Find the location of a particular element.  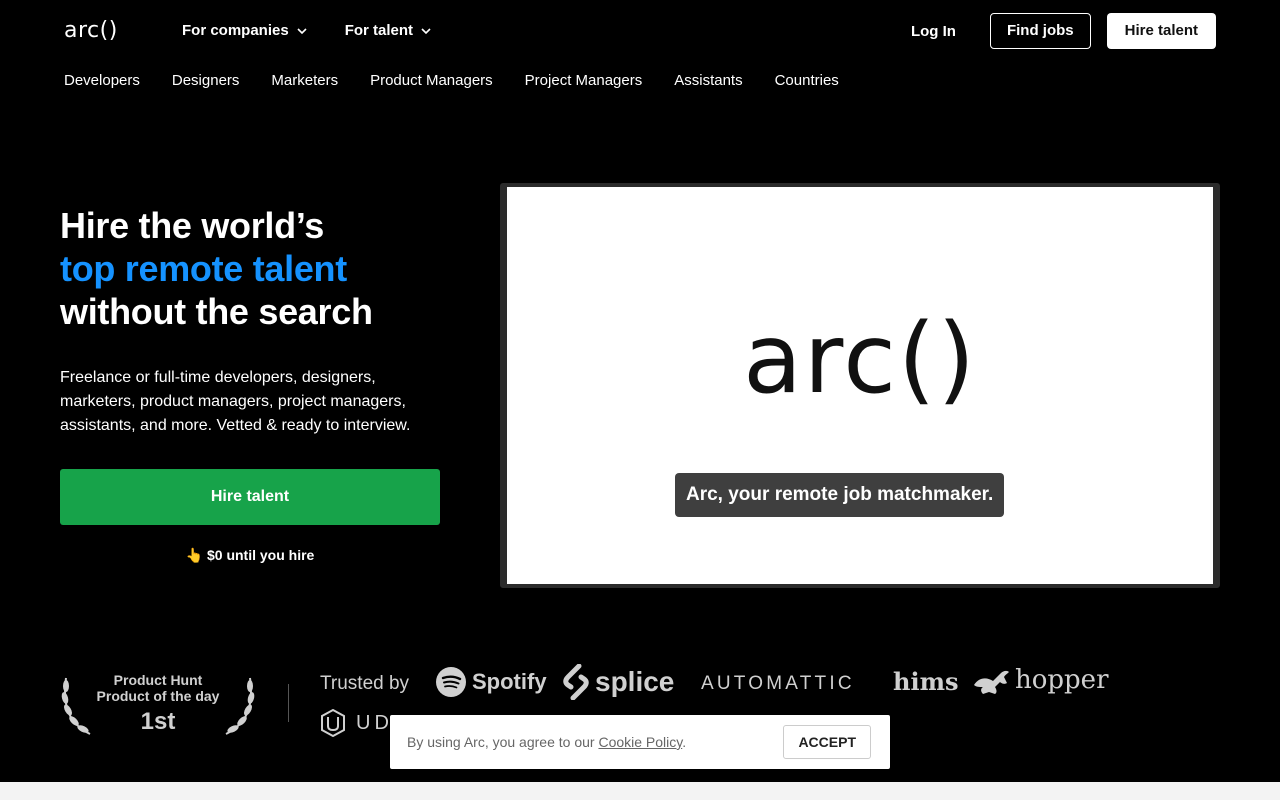

hero-title-highlight: top remote talent is located at coordinates (203, 268).